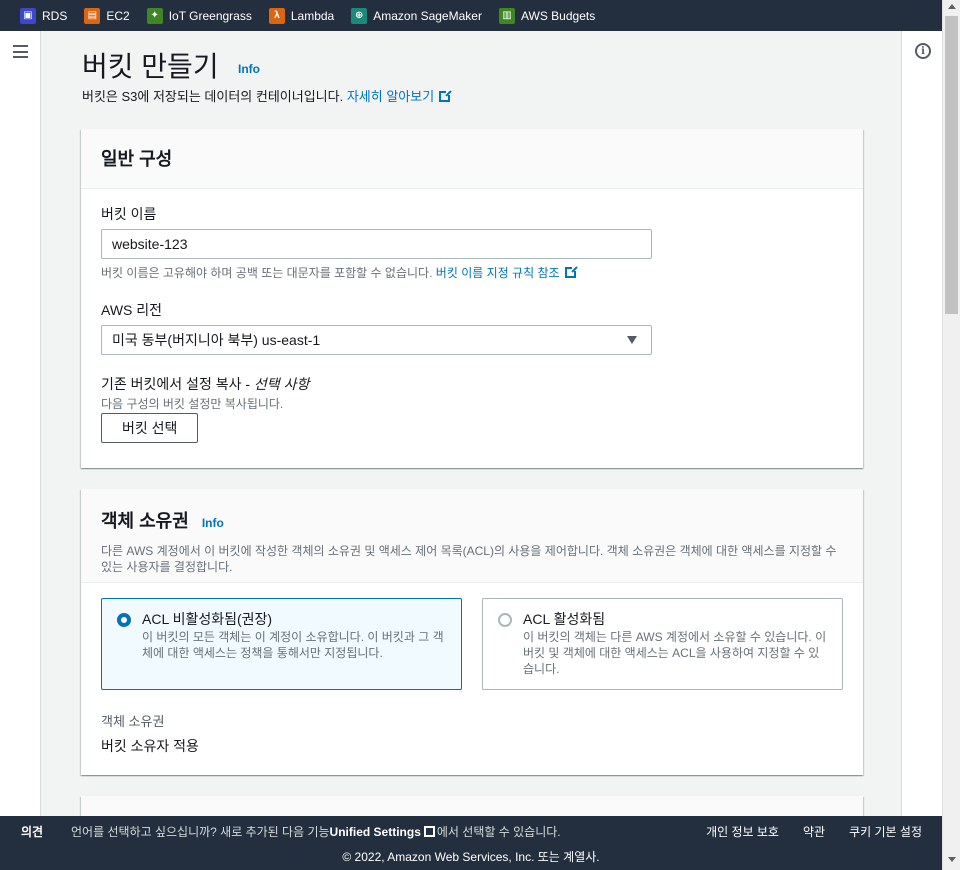 This screenshot has width=960, height=870. What do you see at coordinates (267, 273) in the screenshot?
I see `bucket-name-hint-text: 버킷 이름은 고유해야 하며 공백 또는 대문자를 포함할 수 없습니다.` at bounding box center [267, 273].